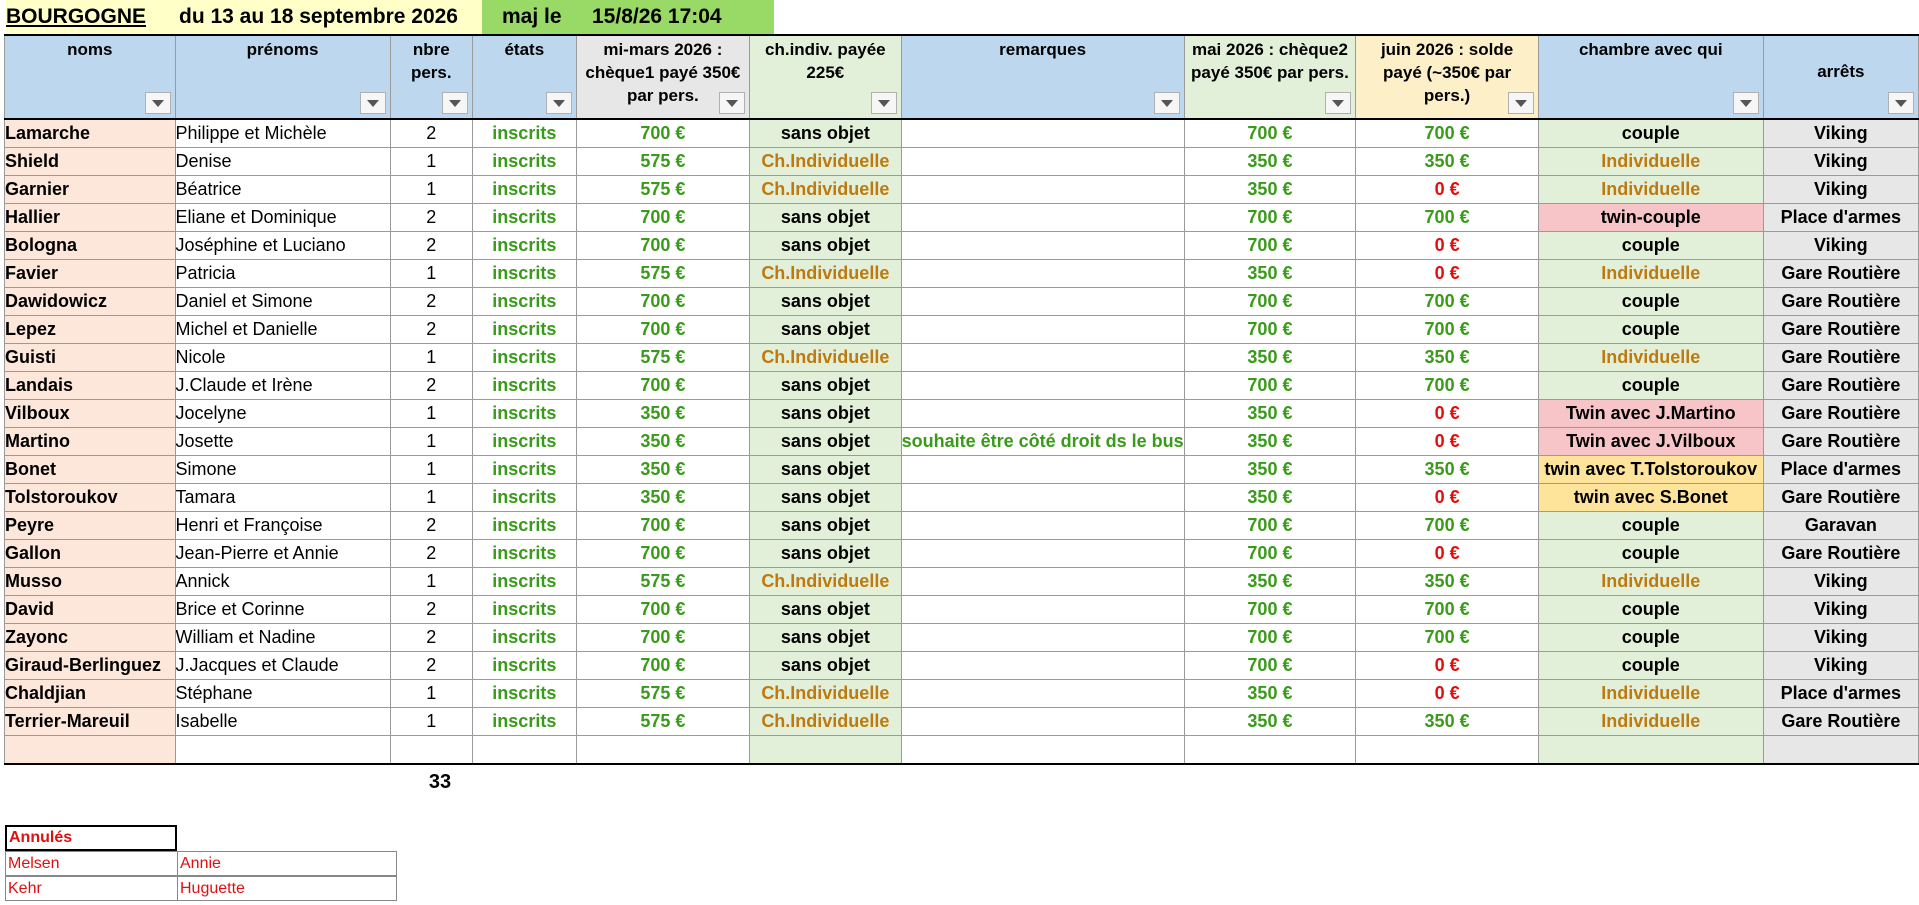 Image resolution: width=1919 pixels, height=905 pixels. Describe the element at coordinates (90, 245) in the screenshot. I see `cell-nom: Bologna` at that location.